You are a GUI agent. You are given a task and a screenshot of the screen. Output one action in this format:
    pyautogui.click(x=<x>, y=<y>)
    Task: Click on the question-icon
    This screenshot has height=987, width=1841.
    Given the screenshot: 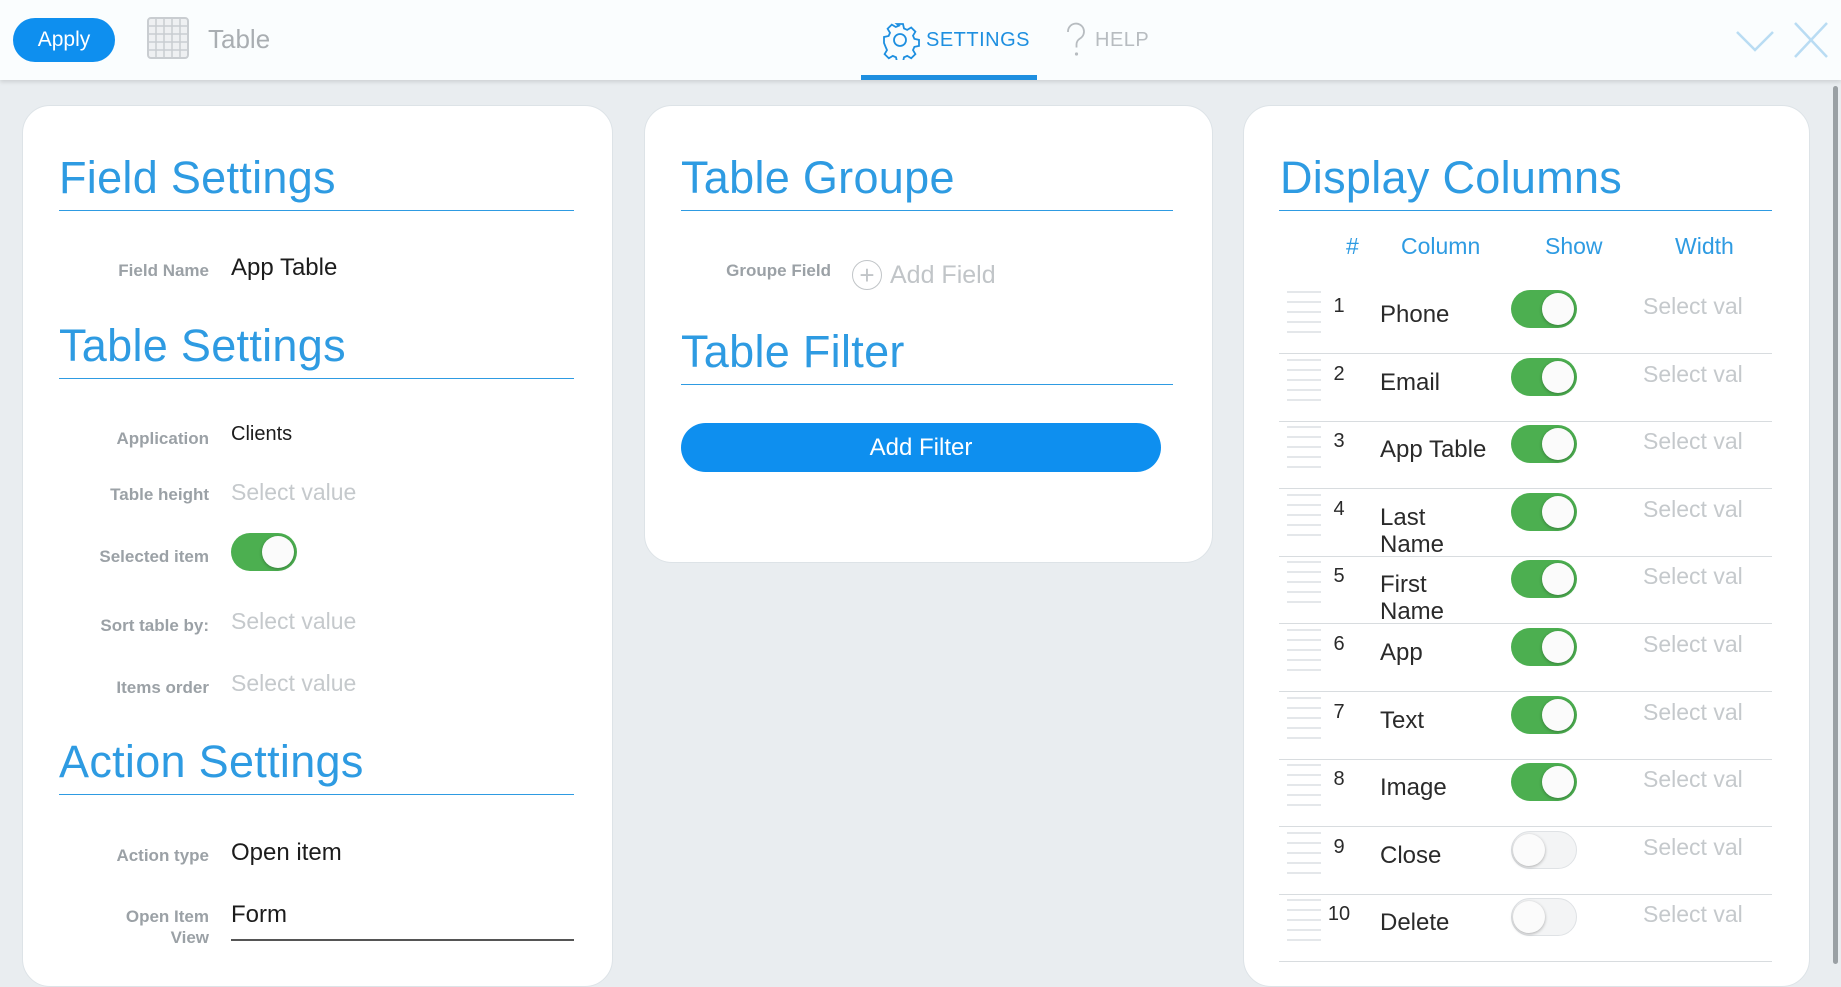 What is the action you would take?
    pyautogui.click(x=1076, y=39)
    